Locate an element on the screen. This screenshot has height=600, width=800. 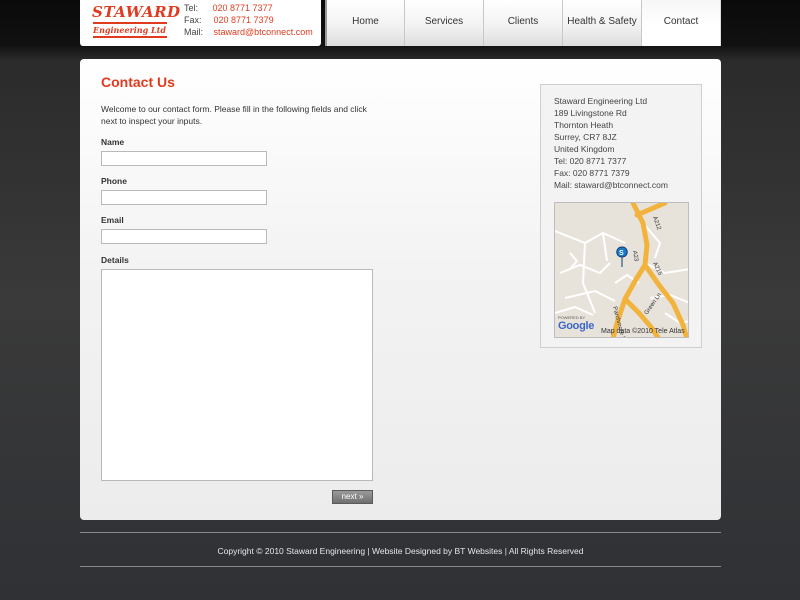
logo-title: STAWARD is located at coordinates (136, 12).